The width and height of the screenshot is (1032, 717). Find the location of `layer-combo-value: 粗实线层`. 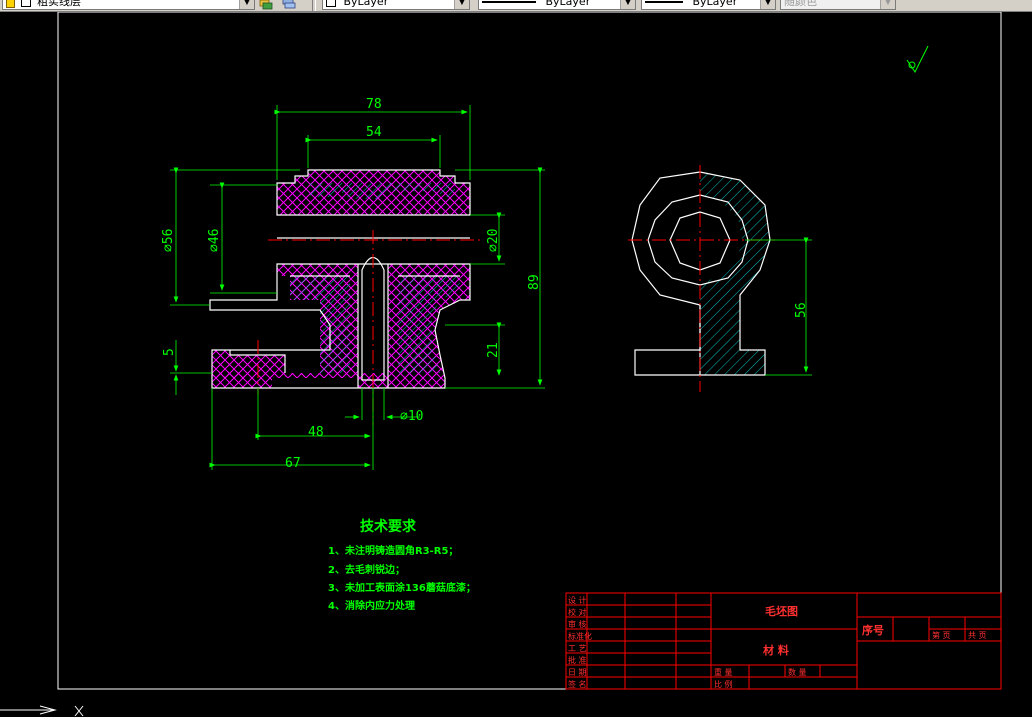

layer-combo-value: 粗实线层 is located at coordinates (59, 4).